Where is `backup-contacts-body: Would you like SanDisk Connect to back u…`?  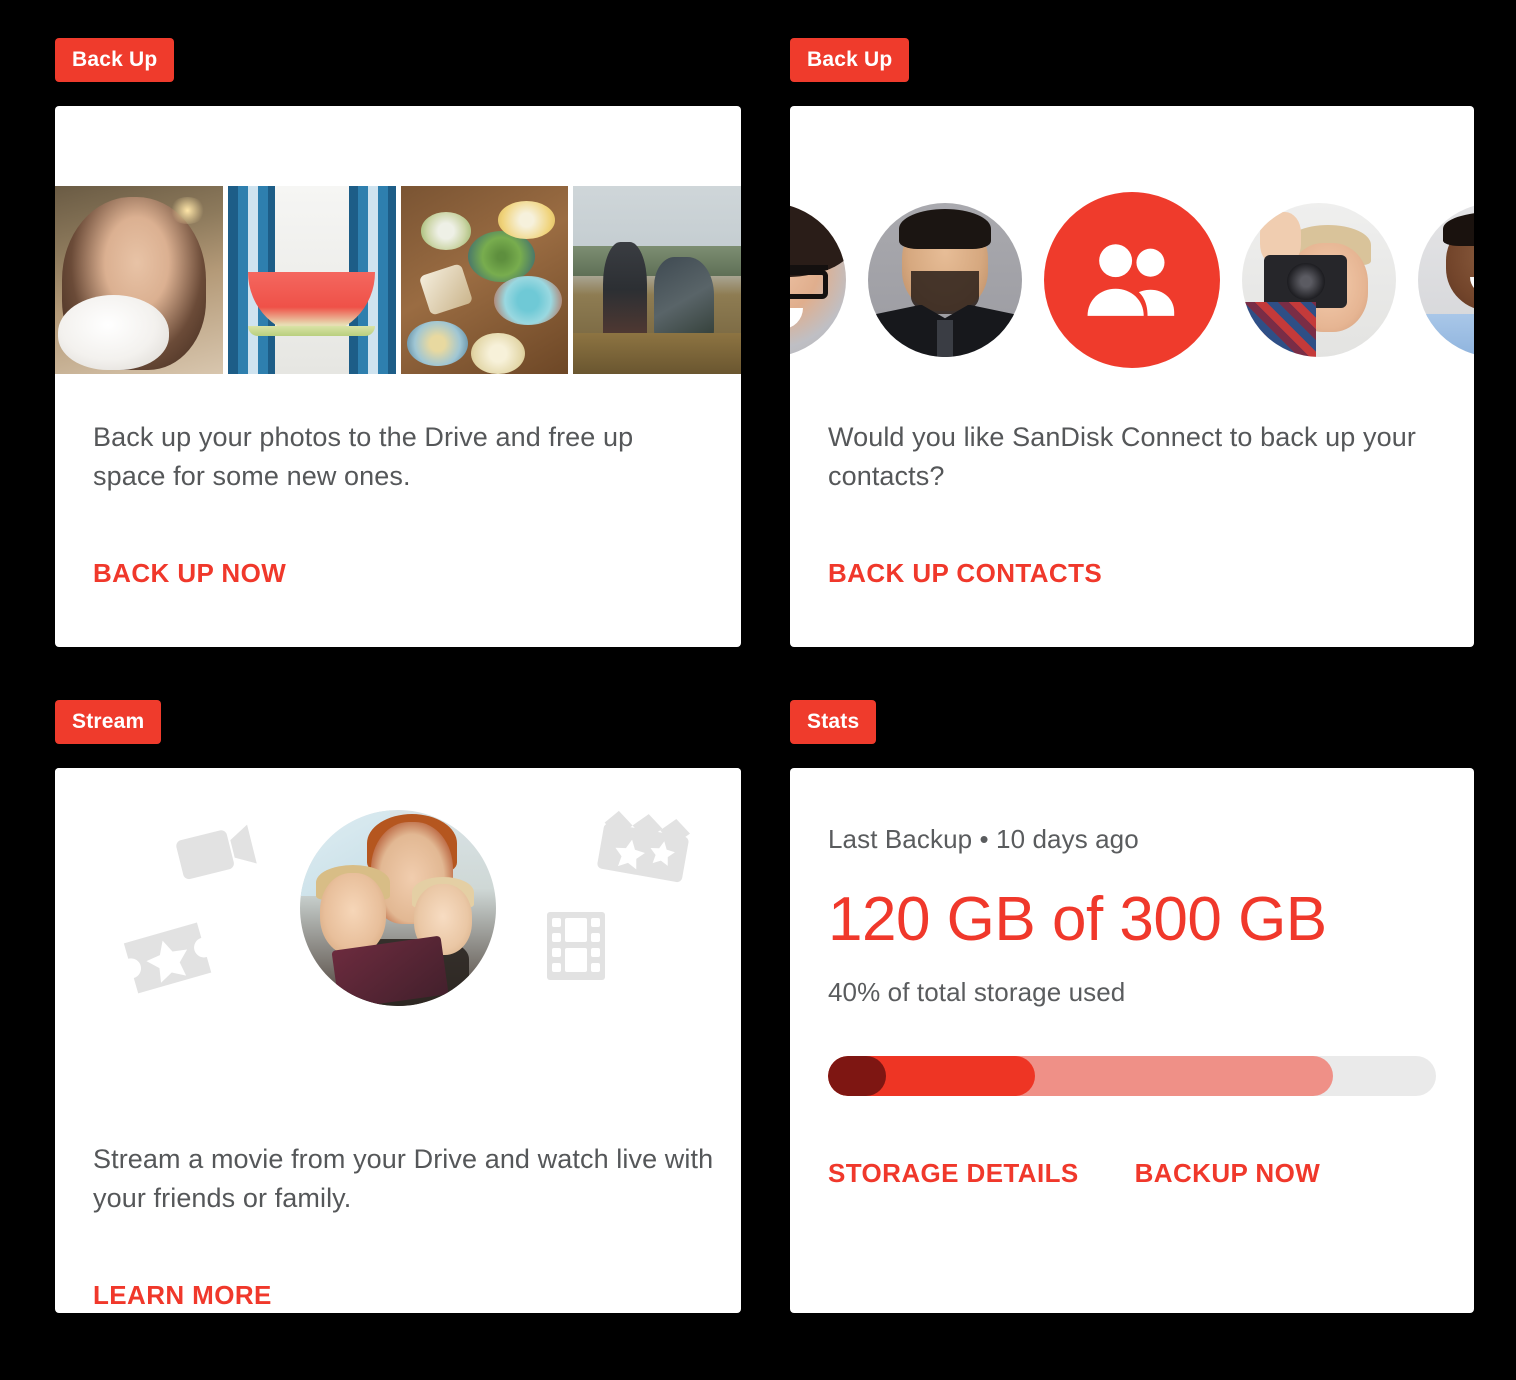 backup-contacts-body: Would you like SanDisk Connect to back u… is located at coordinates (1122, 457).